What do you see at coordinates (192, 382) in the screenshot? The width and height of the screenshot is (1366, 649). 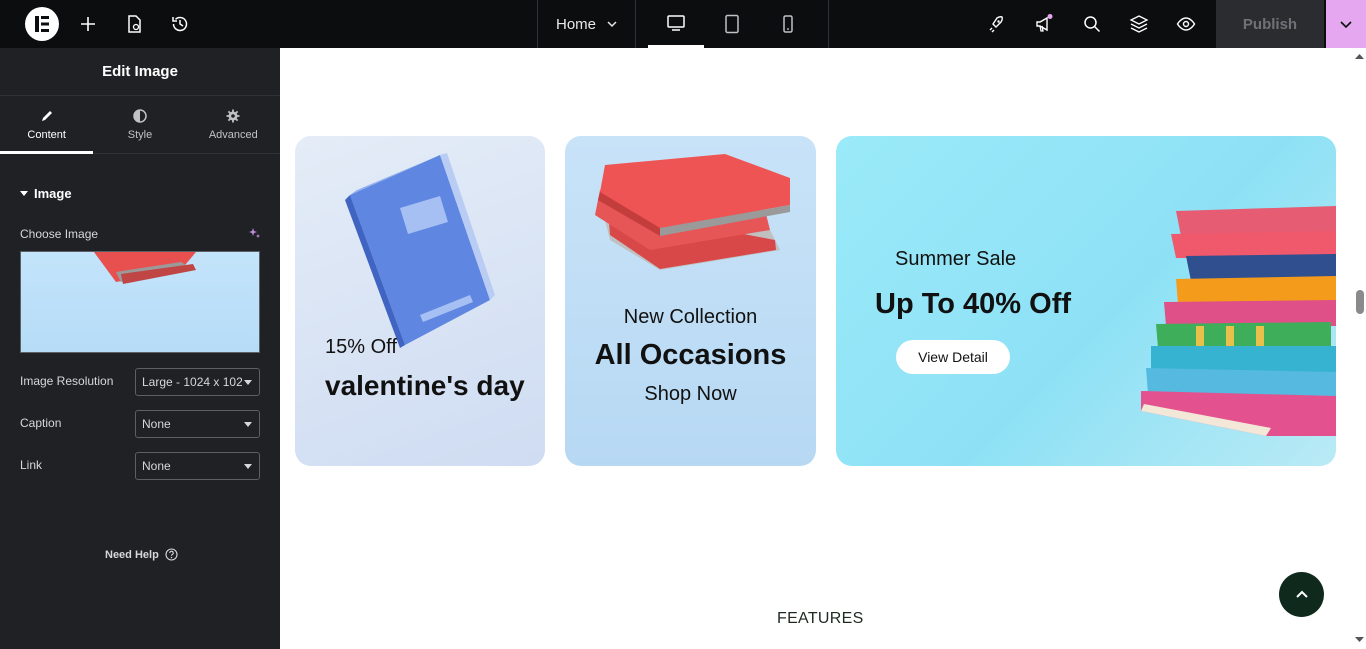 I see `image-resolution-value: Large - 1024 x 1024` at bounding box center [192, 382].